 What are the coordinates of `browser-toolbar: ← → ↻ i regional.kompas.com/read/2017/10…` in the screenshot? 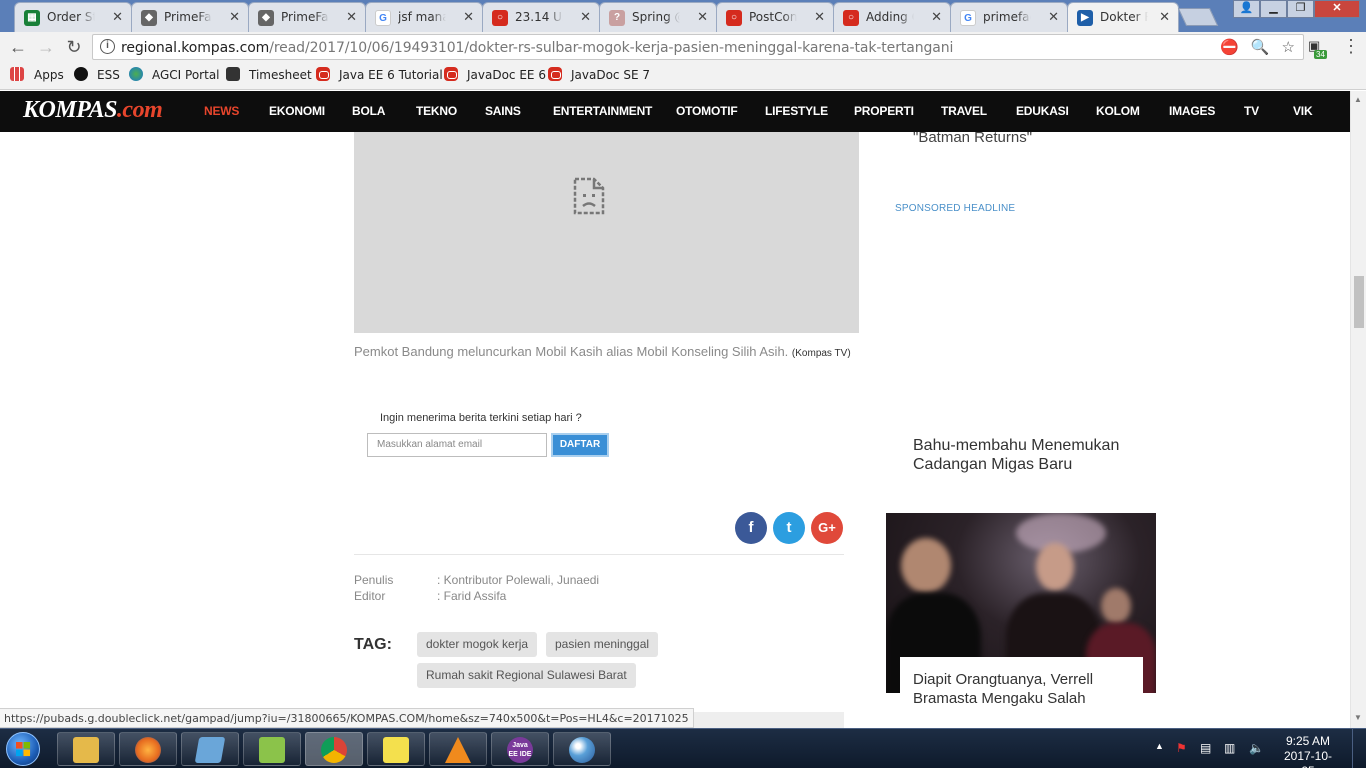 It's located at (683, 47).